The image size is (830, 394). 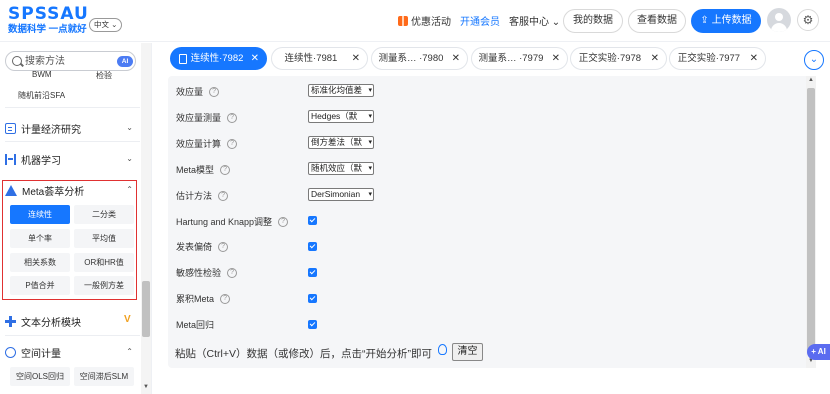 What do you see at coordinates (403, 20) in the screenshot?
I see `gift-icon` at bounding box center [403, 20].